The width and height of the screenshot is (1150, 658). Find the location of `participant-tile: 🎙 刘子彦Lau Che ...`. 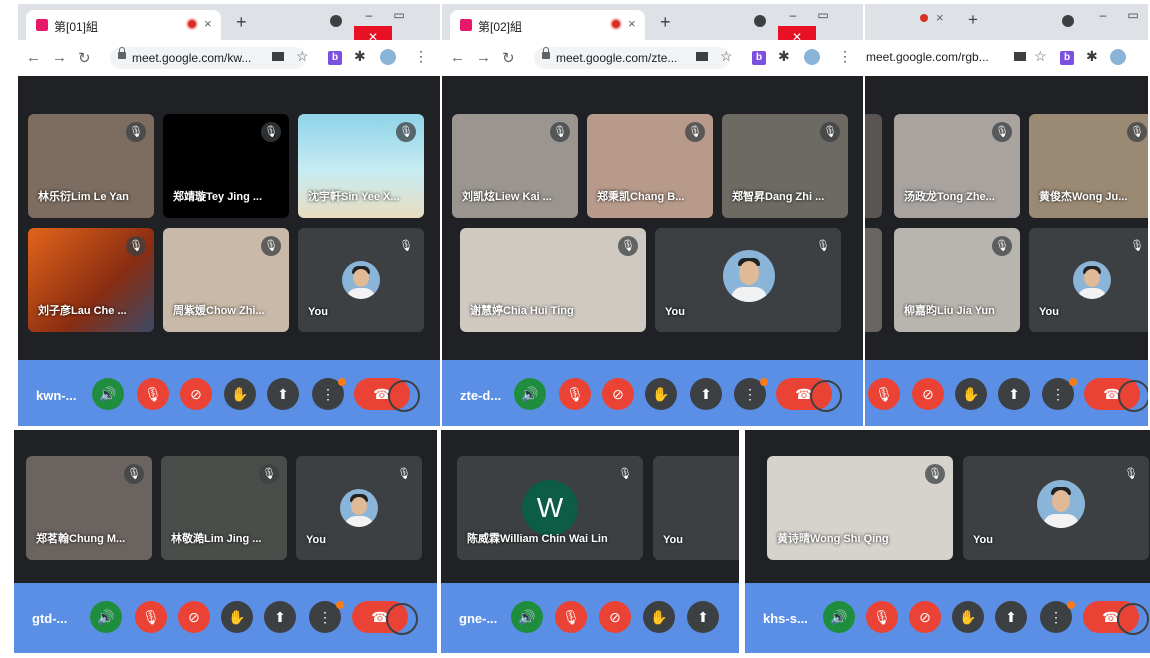

participant-tile: 🎙 刘子彦Lau Che ... is located at coordinates (91, 280).